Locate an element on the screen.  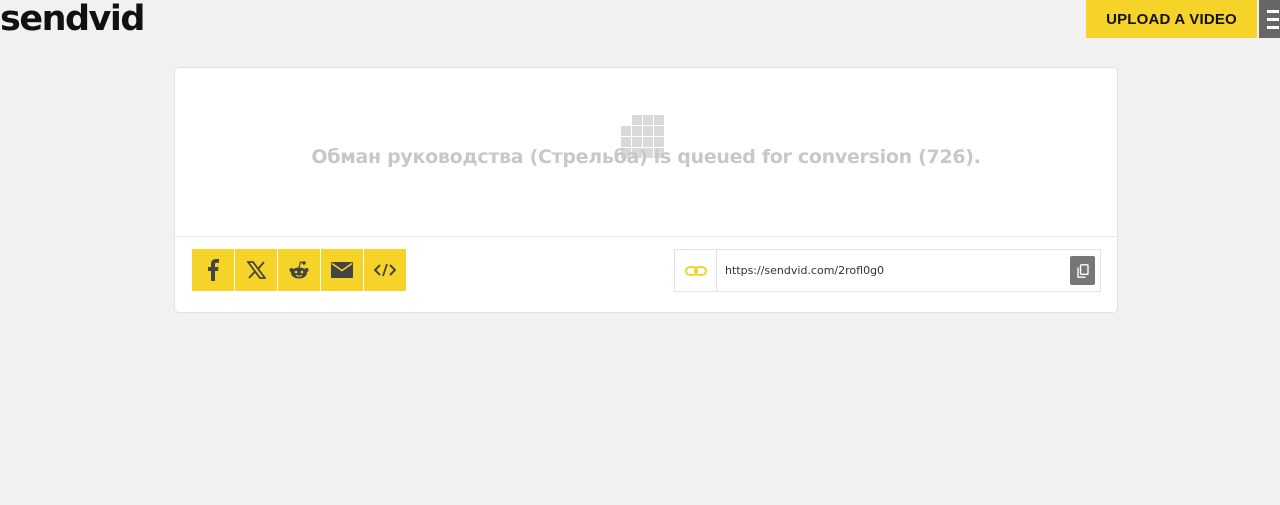
email-icon is located at coordinates (342, 270).